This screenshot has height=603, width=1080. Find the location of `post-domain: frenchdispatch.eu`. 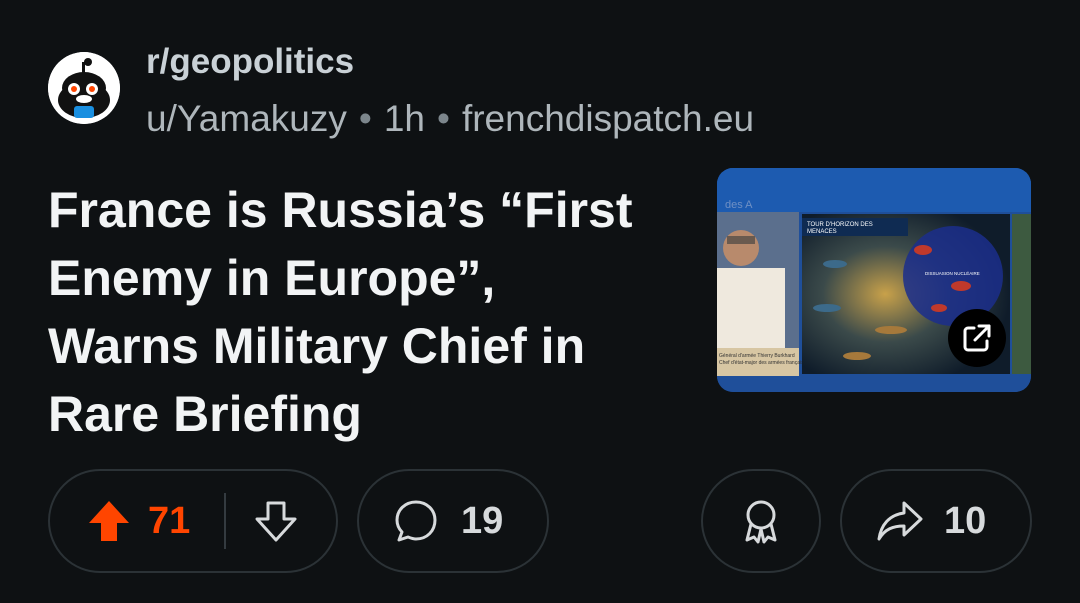

post-domain: frenchdispatch.eu is located at coordinates (608, 118).